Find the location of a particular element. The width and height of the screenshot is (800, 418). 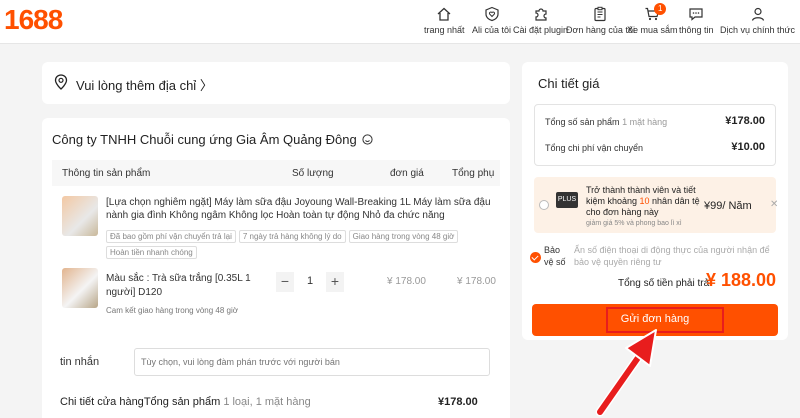

chevron-right-icon: 〉 is located at coordinates (206, 85).